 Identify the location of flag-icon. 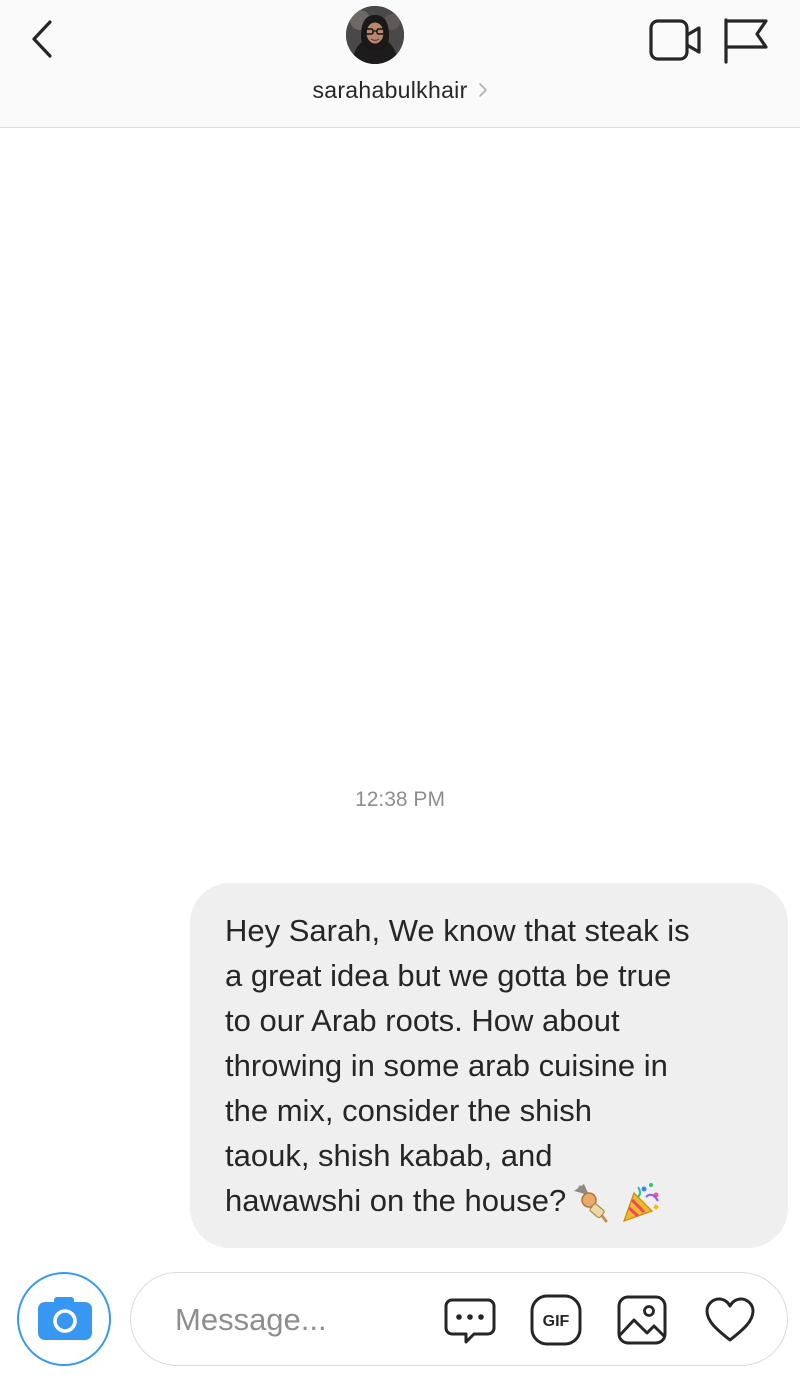
(746, 41).